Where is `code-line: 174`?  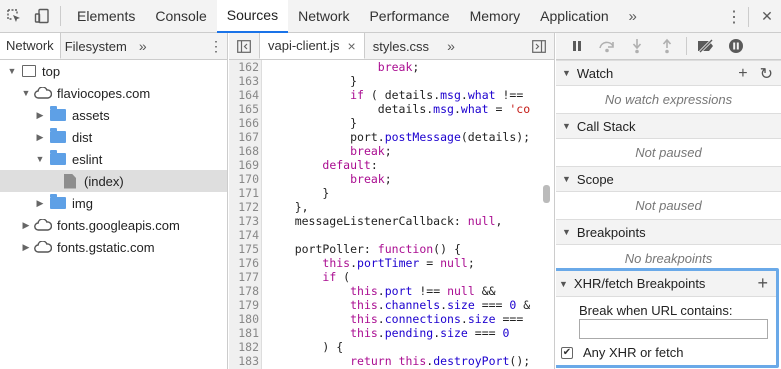
code-line: 174 is located at coordinates (391, 235).